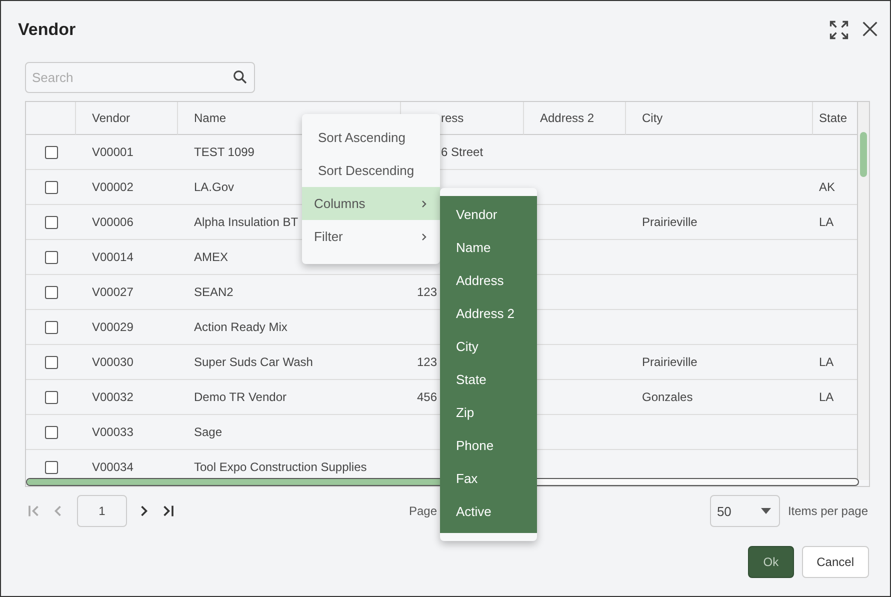  Describe the element at coordinates (488, 511) in the screenshot. I see `menu-item: Active` at that location.